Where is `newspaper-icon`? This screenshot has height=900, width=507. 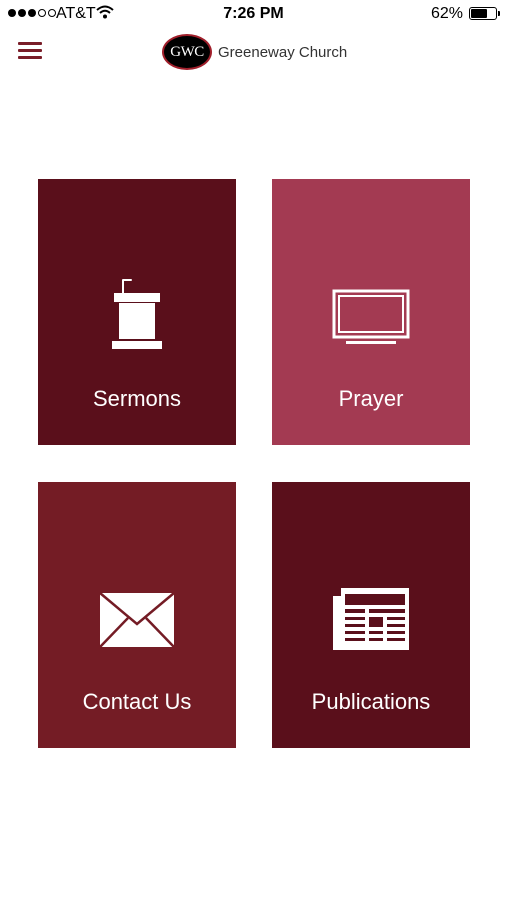 newspaper-icon is located at coordinates (371, 619).